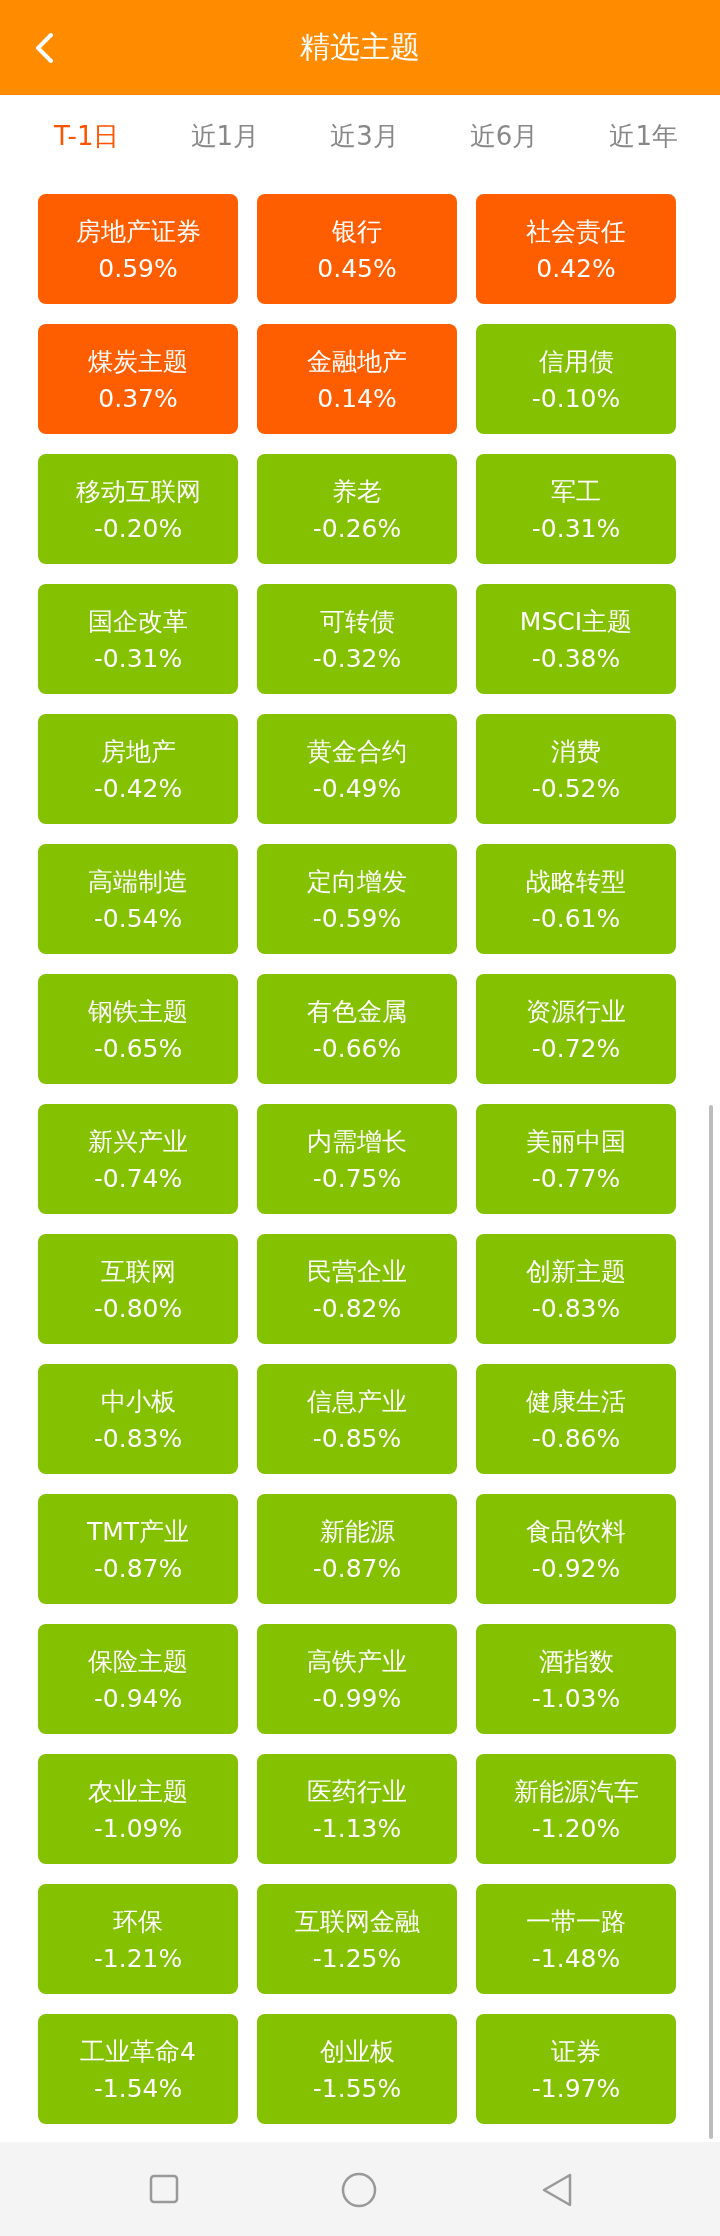 This screenshot has height=2236, width=720. What do you see at coordinates (576, 2069) in the screenshot?
I see `theme-tile: 证券 -1.97%` at bounding box center [576, 2069].